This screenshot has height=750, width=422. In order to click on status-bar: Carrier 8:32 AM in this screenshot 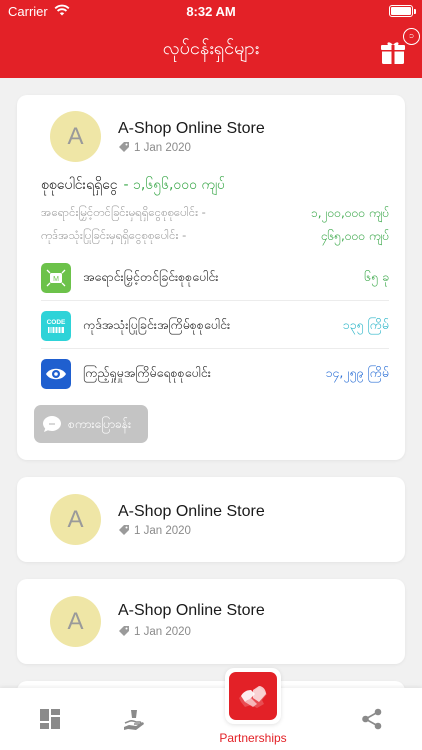, I will do `click(211, 12)`.